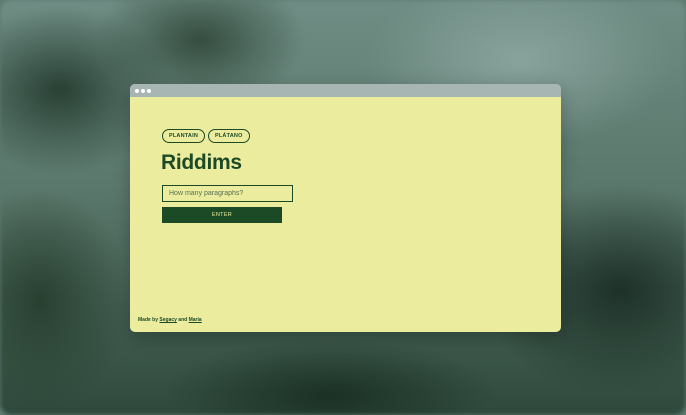 This screenshot has height=415, width=686. I want to click on credit-link-maria: Maria, so click(195, 320).